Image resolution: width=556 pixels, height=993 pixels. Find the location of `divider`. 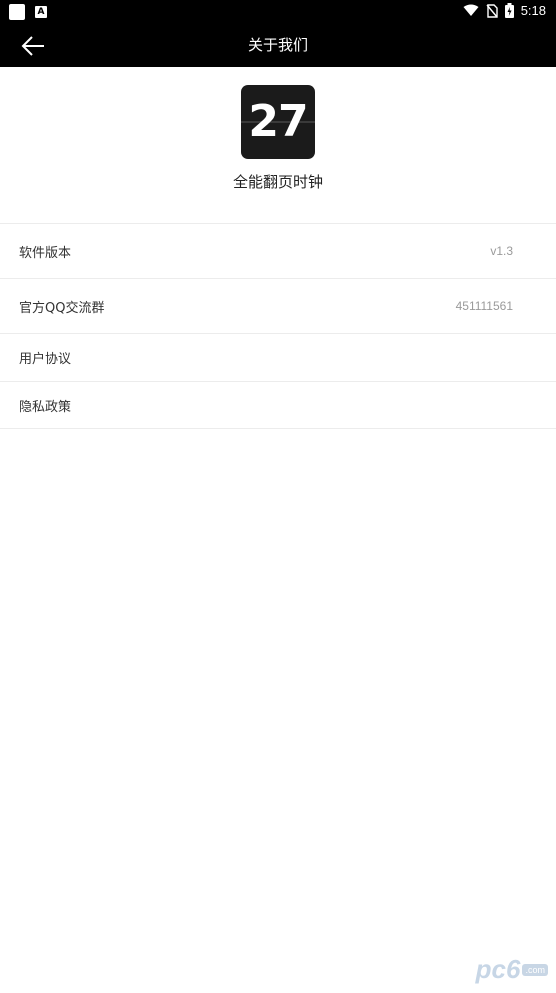

divider is located at coordinates (278, 428).